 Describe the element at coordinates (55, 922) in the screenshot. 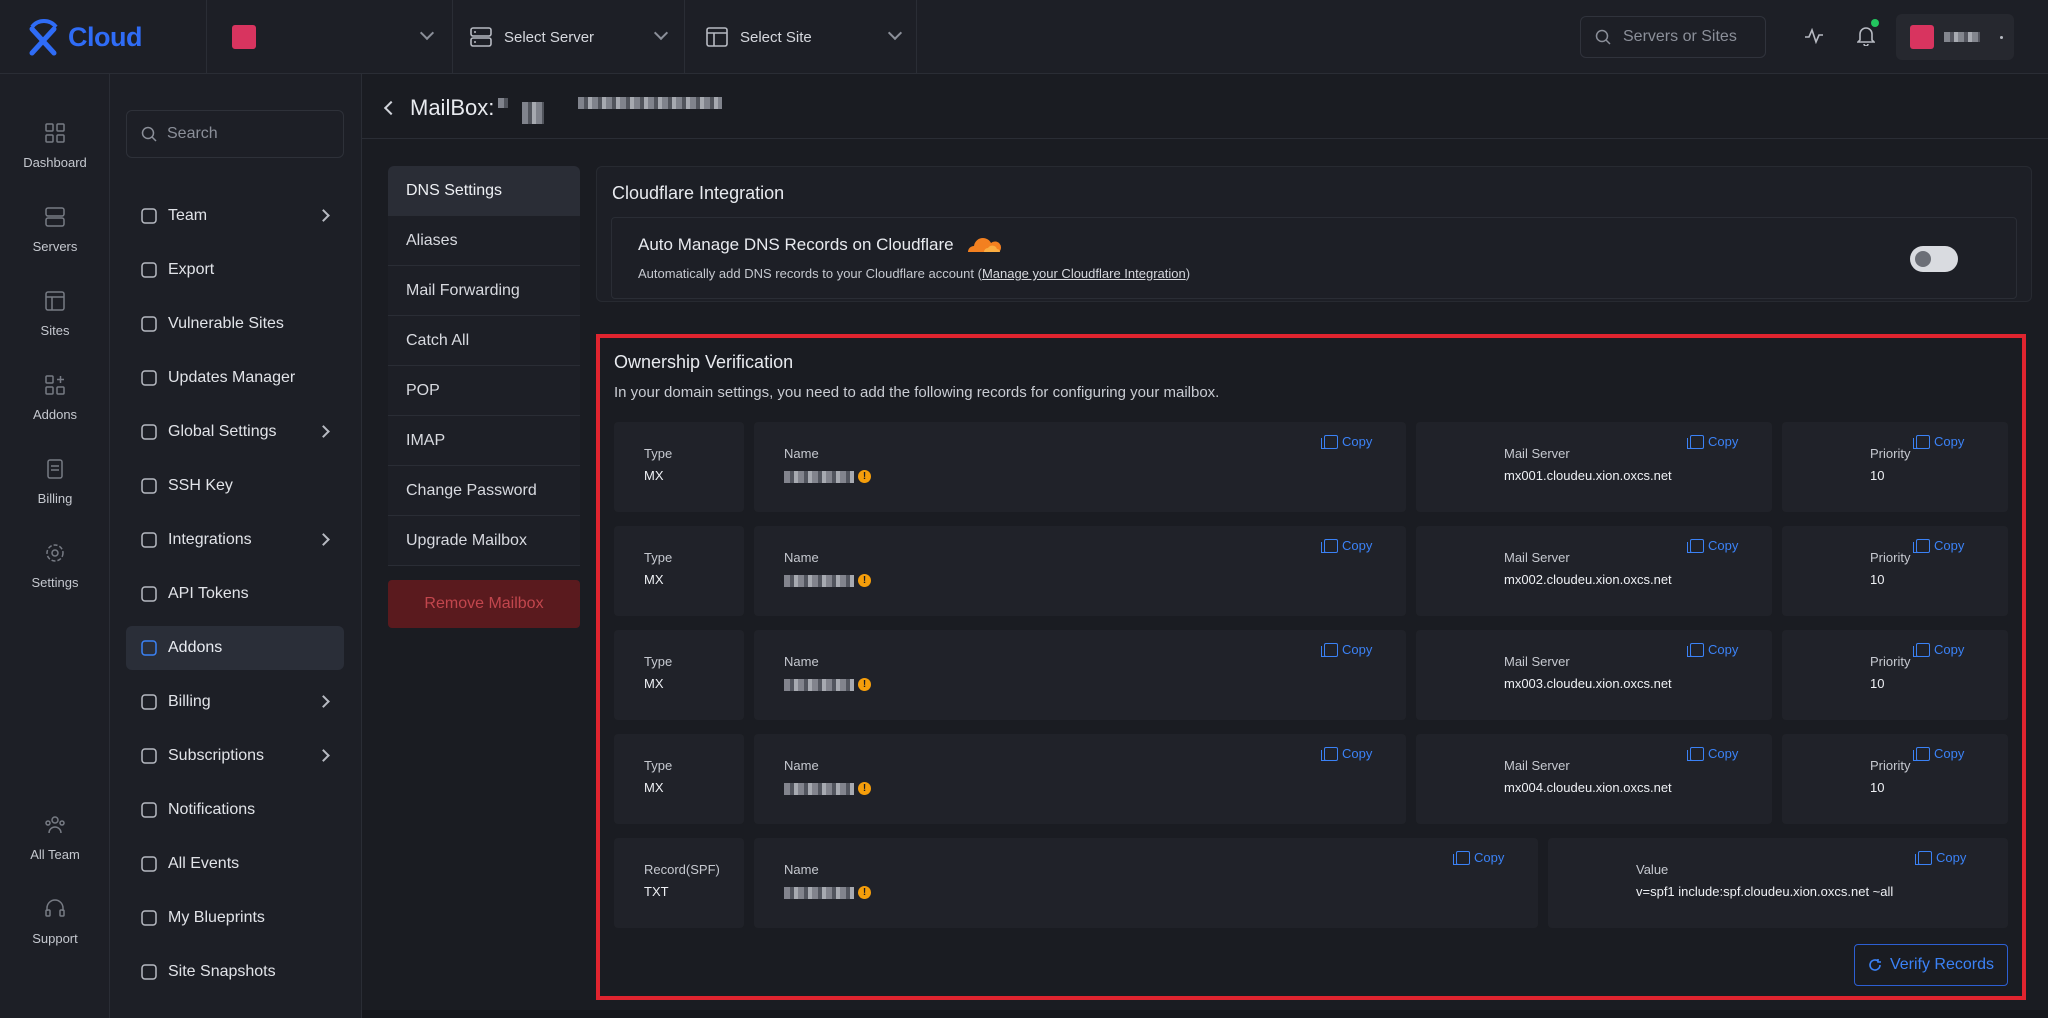

I see `rail-support: Support` at that location.